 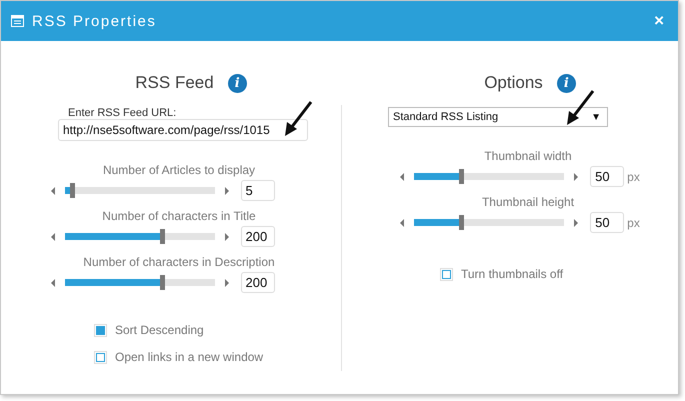 I want to click on section-heading: Options, so click(x=513, y=83).